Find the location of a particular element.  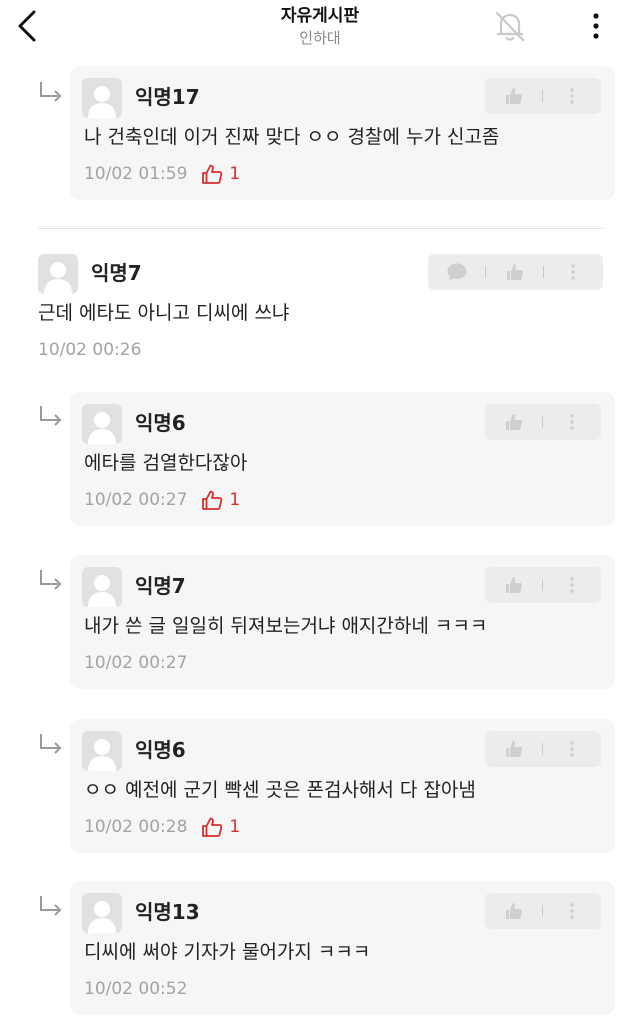

comment-time: 10/02 00:52 is located at coordinates (136, 989).